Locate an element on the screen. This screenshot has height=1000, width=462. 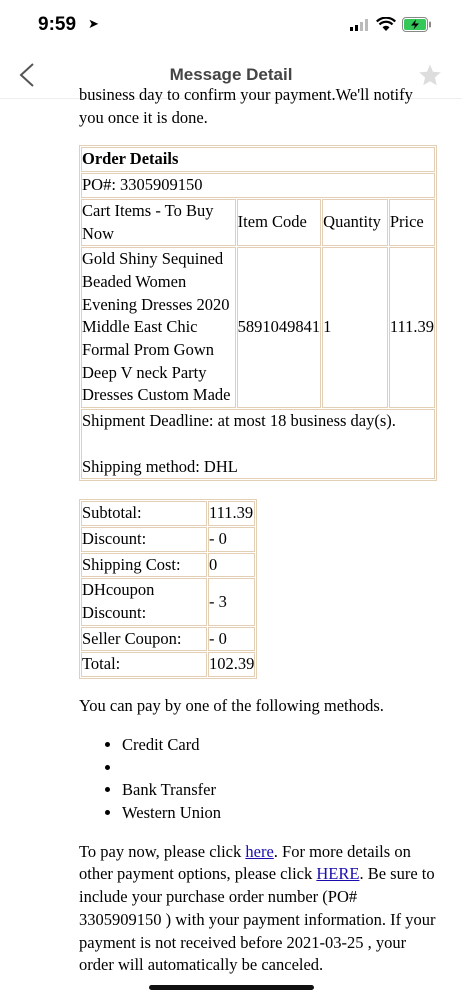
shipping-cost-value: 0 is located at coordinates (232, 565).